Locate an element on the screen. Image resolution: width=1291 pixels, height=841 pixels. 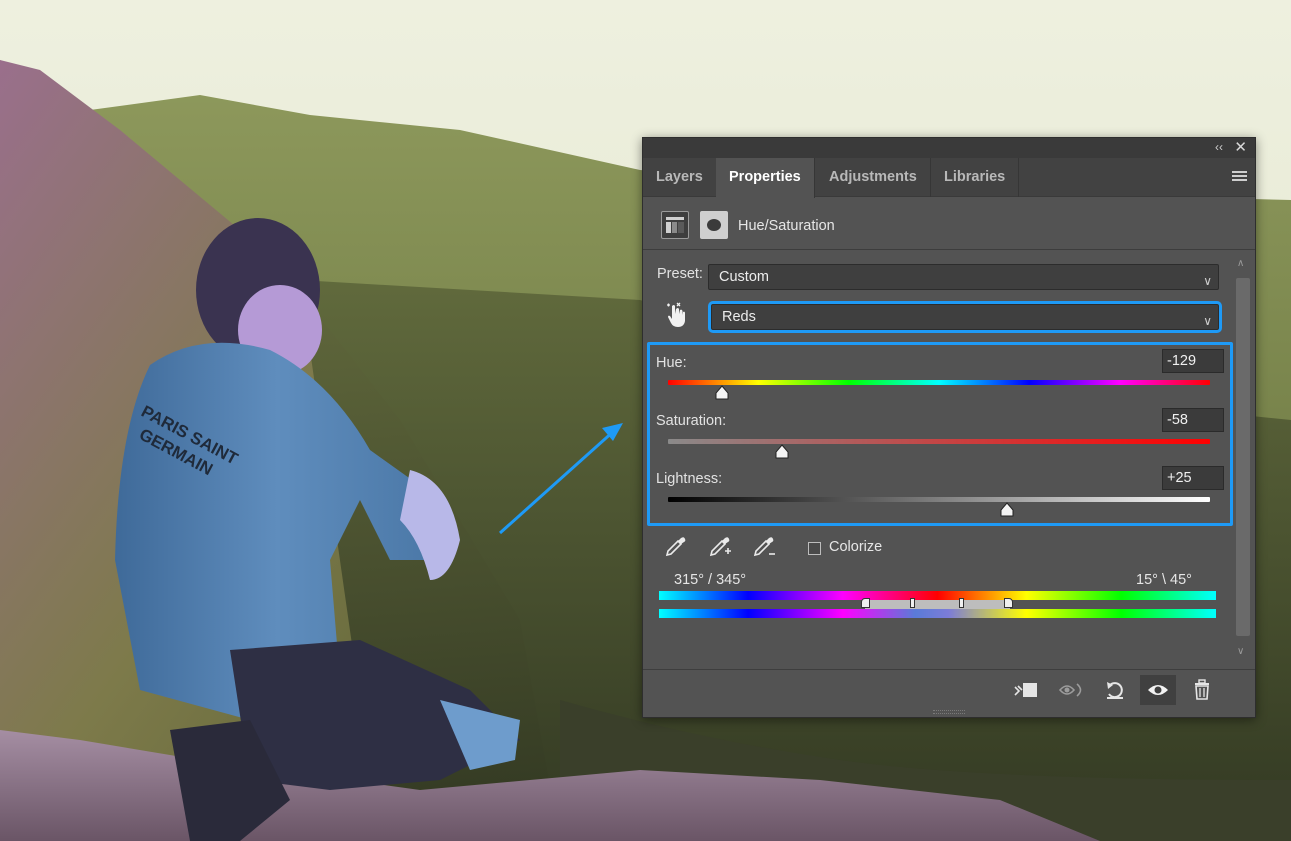
layer-mask-icon is located at coordinates (714, 225).